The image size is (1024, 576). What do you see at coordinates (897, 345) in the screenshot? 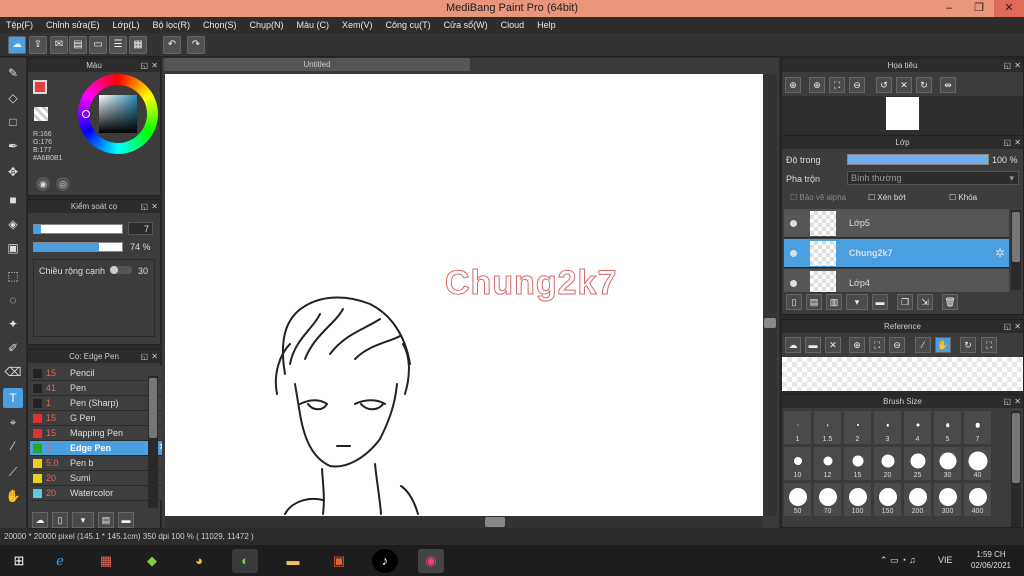
I see `zoom-out-icon: ⊖` at bounding box center [897, 345].